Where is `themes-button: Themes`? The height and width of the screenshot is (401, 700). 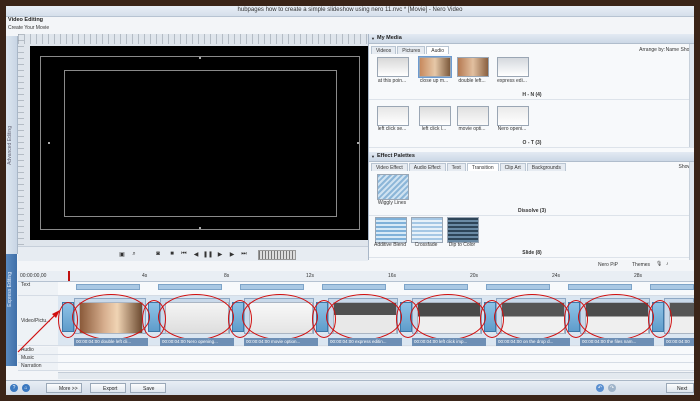
themes-button: Themes is located at coordinates (641, 265).